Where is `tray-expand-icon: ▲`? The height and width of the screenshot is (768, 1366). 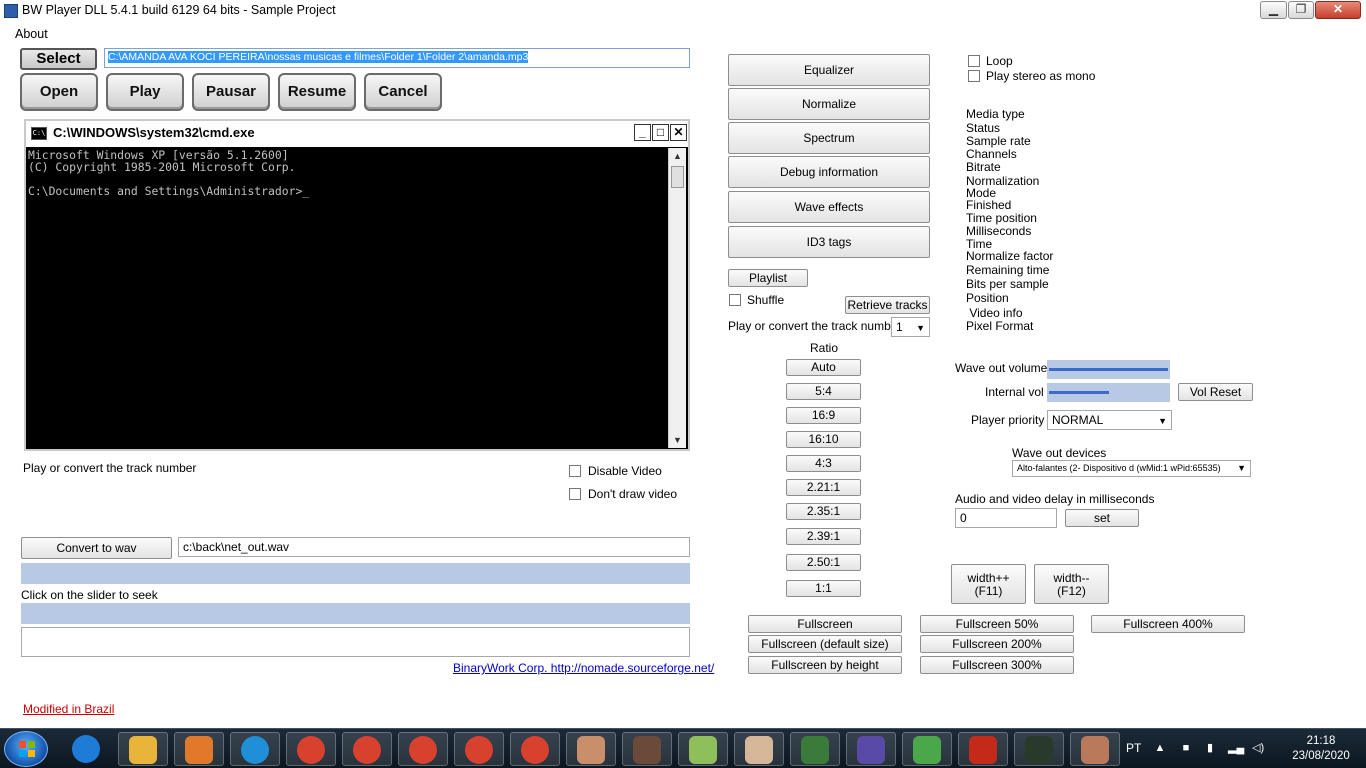
tray-expand-icon: ▲ is located at coordinates (1160, 748).